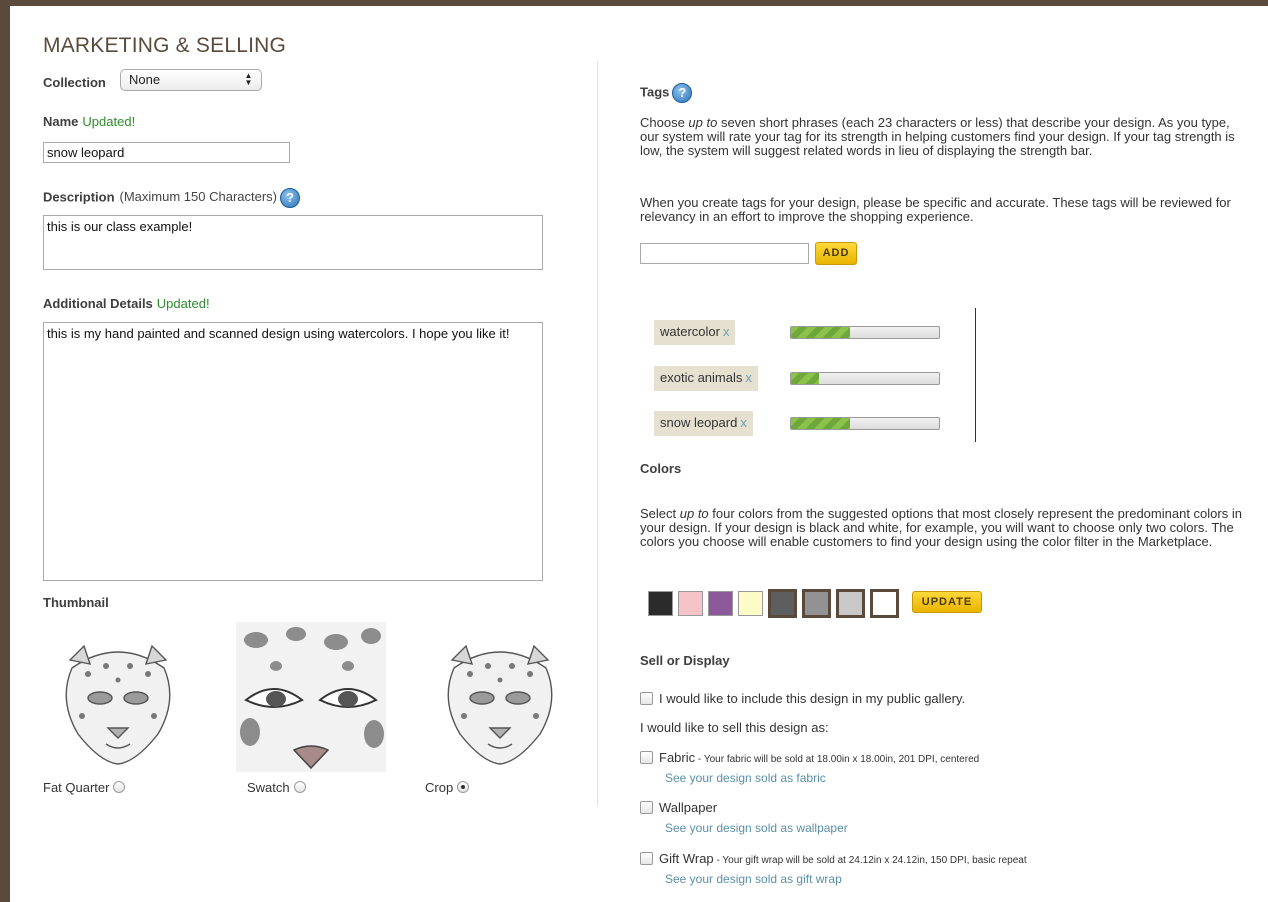  I want to click on thumbnail-options: Fat Quarter Swatch Crop, so click(304, 716).